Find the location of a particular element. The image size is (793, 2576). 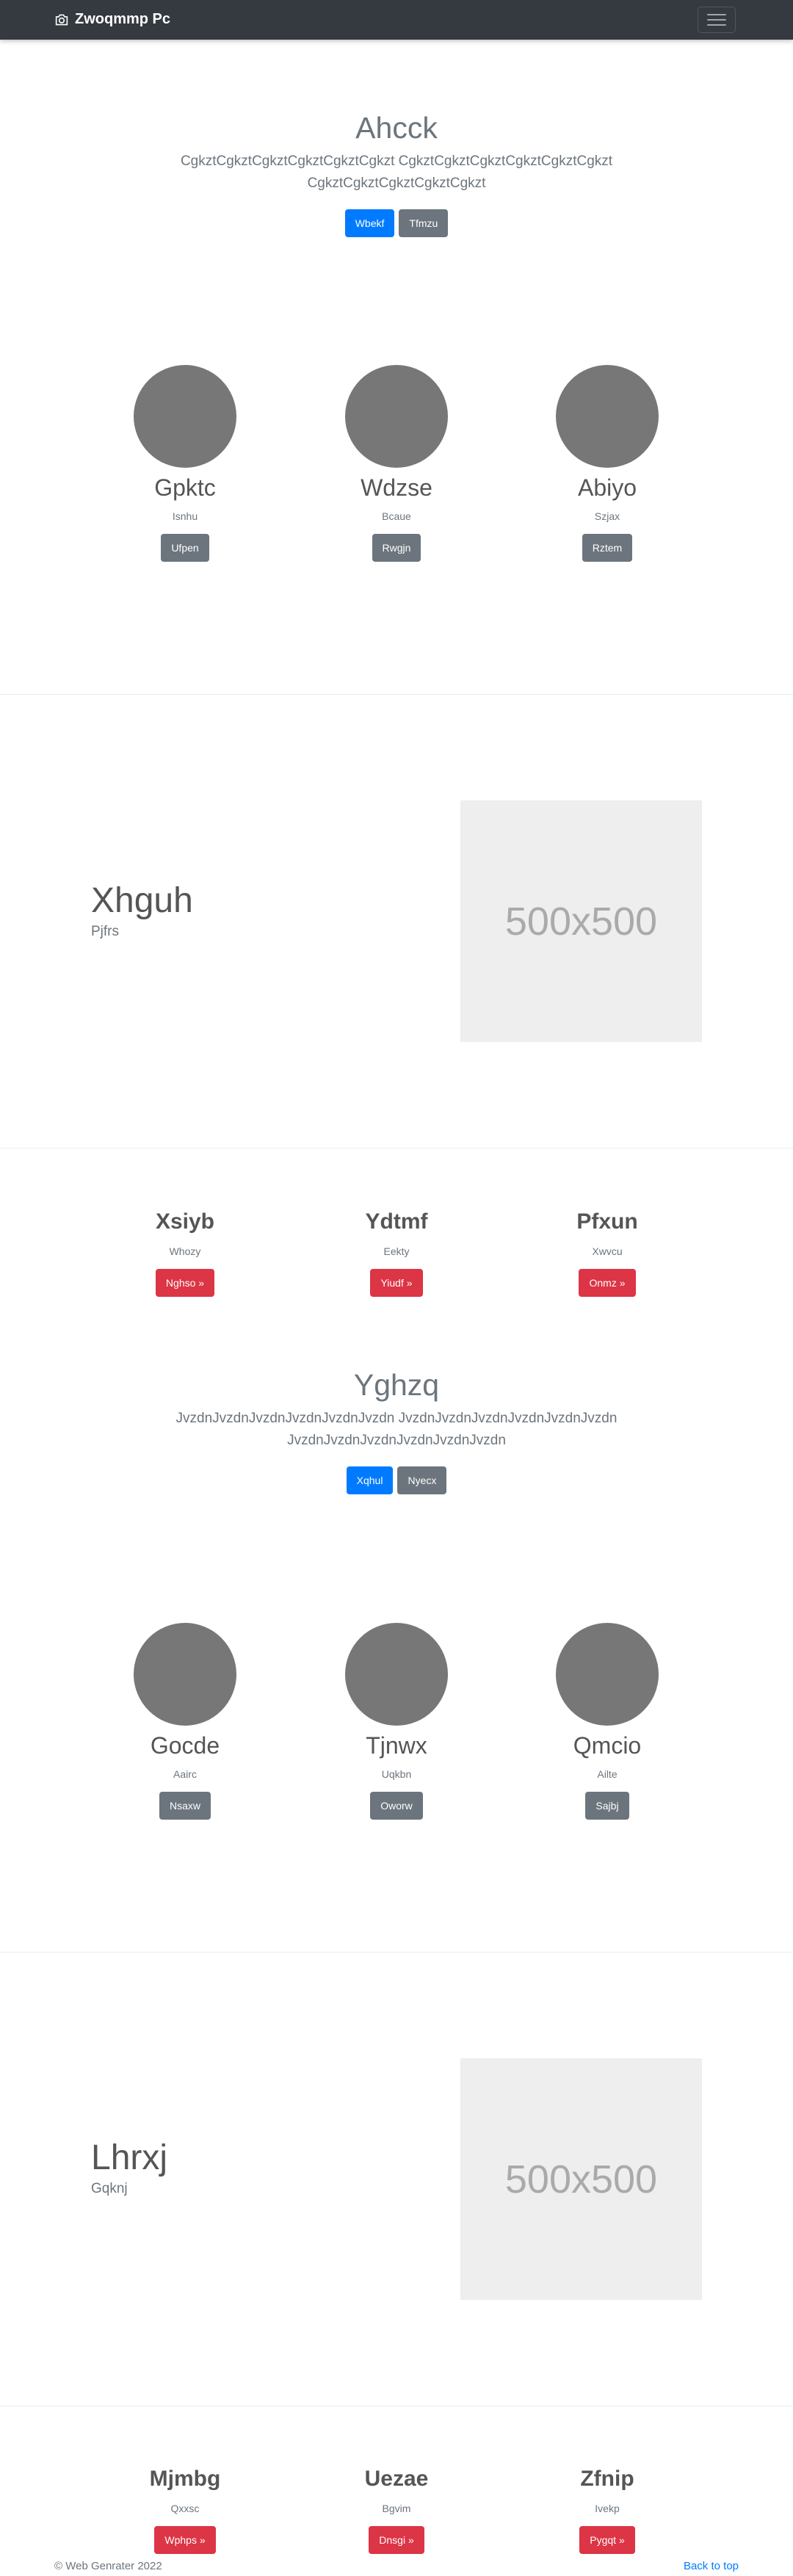

feature-subtitle: Gqknj is located at coordinates (109, 2188).